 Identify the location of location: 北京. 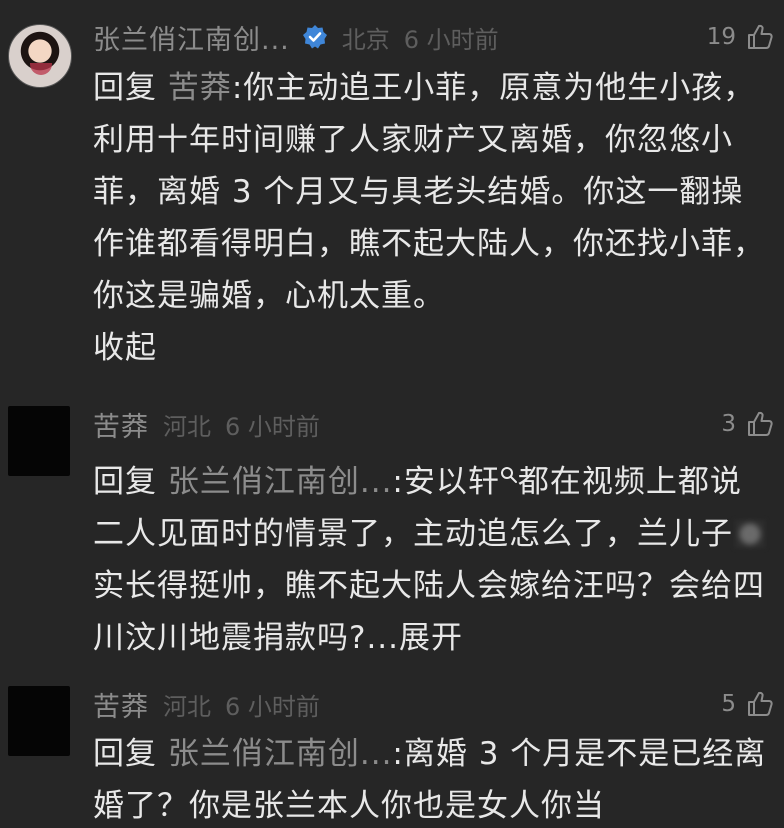
(365, 39).